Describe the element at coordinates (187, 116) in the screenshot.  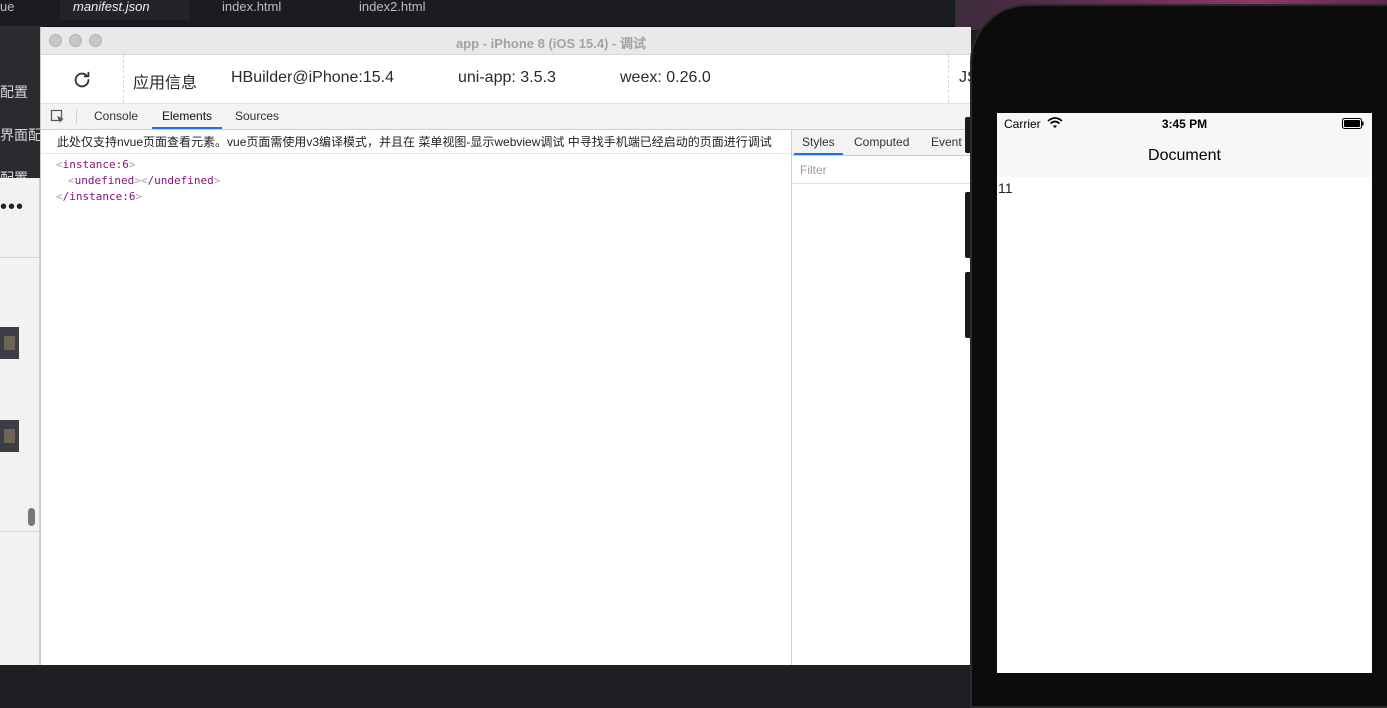
I see `tab-elements: Elements` at that location.